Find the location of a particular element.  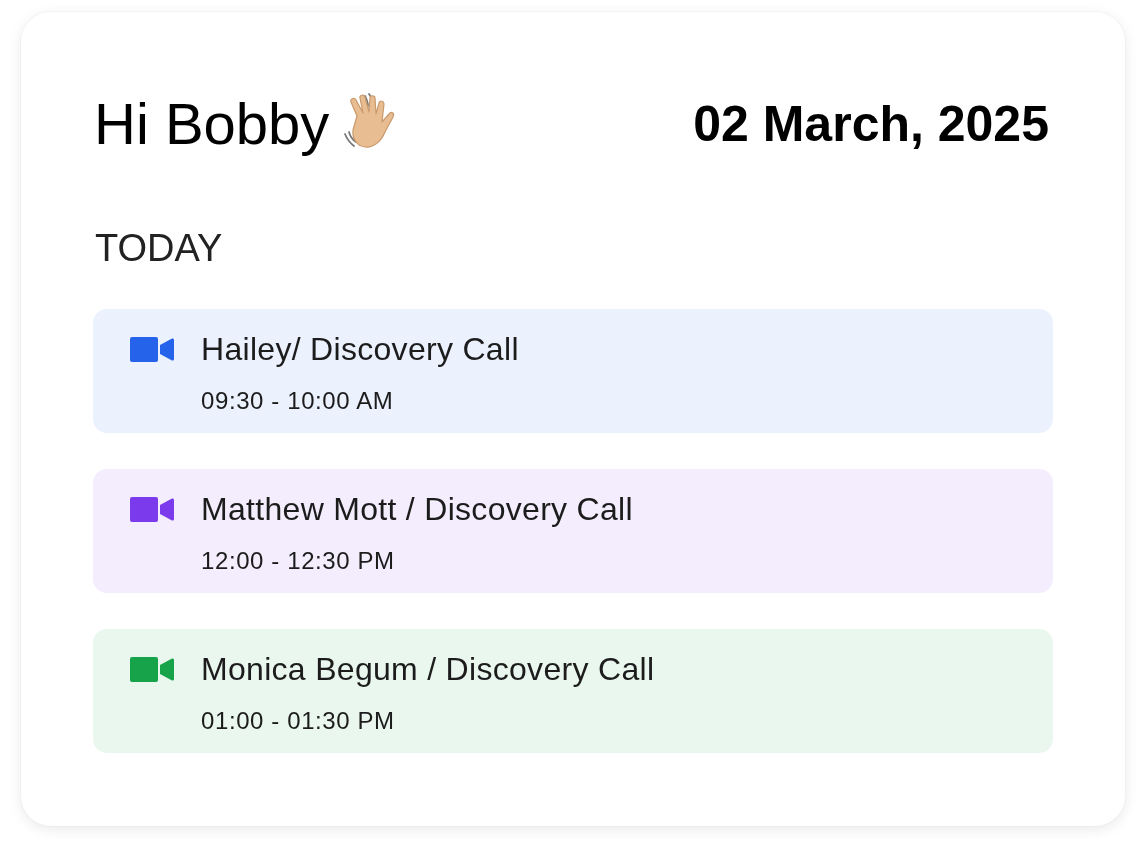

event-time: 09:30 - 10:00 AM is located at coordinates (298, 401).